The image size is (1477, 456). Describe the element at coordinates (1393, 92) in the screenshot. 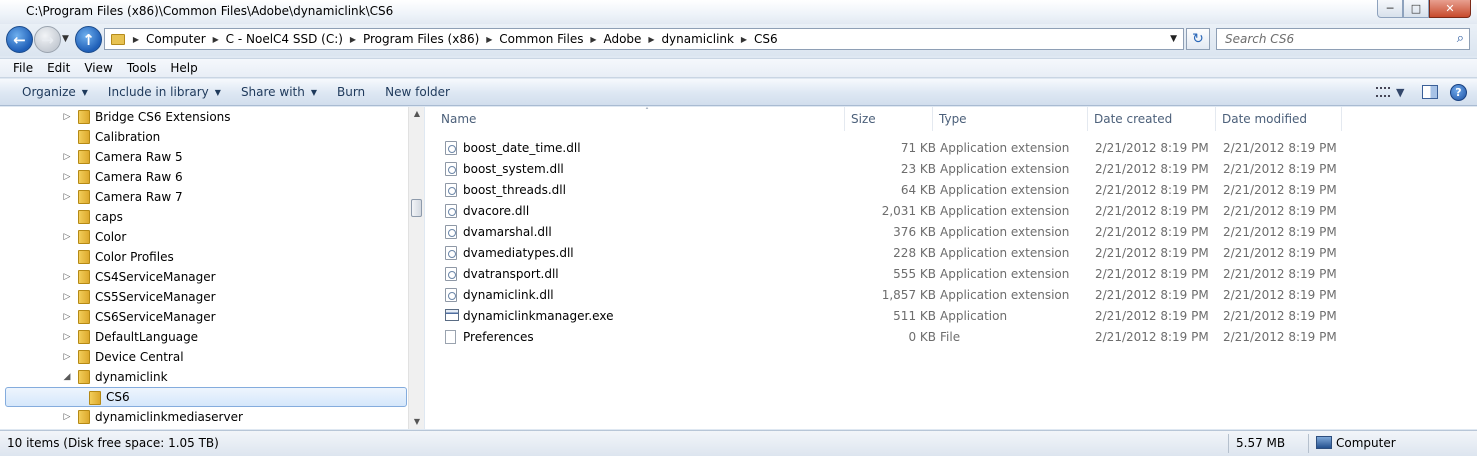

I see `change-view-button: ▼` at that location.